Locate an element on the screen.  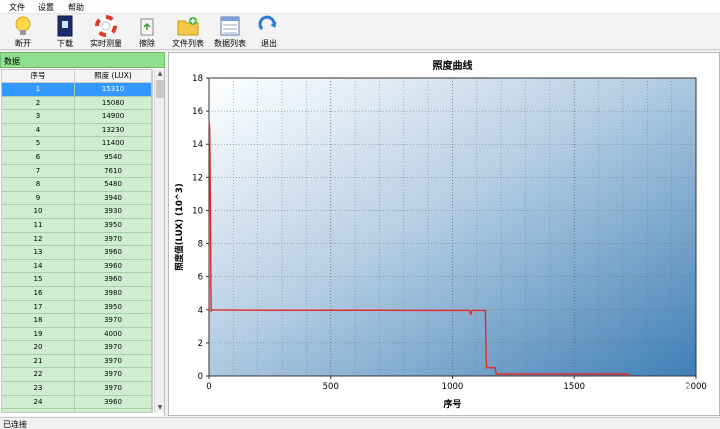
disconnect-label: 断开 is located at coordinates (23, 43).